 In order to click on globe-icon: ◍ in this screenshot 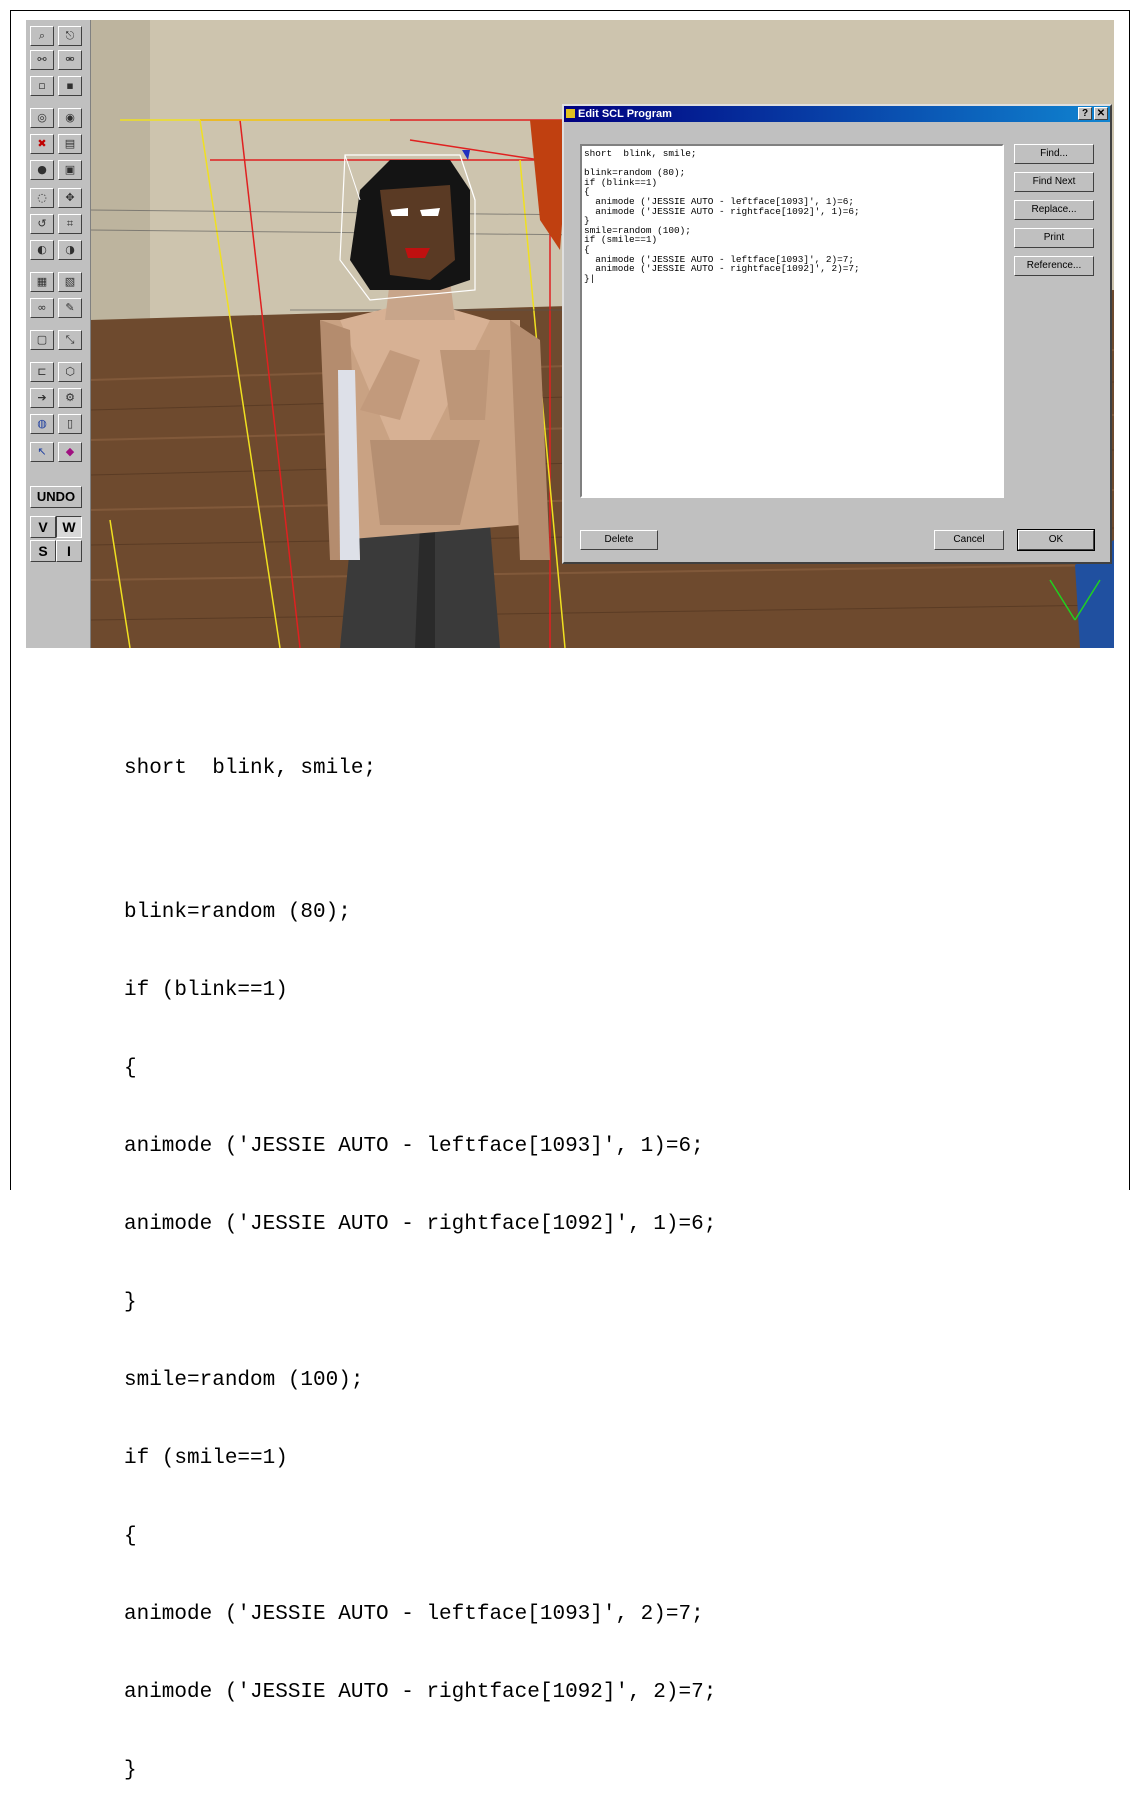, I will do `click(42, 424)`.